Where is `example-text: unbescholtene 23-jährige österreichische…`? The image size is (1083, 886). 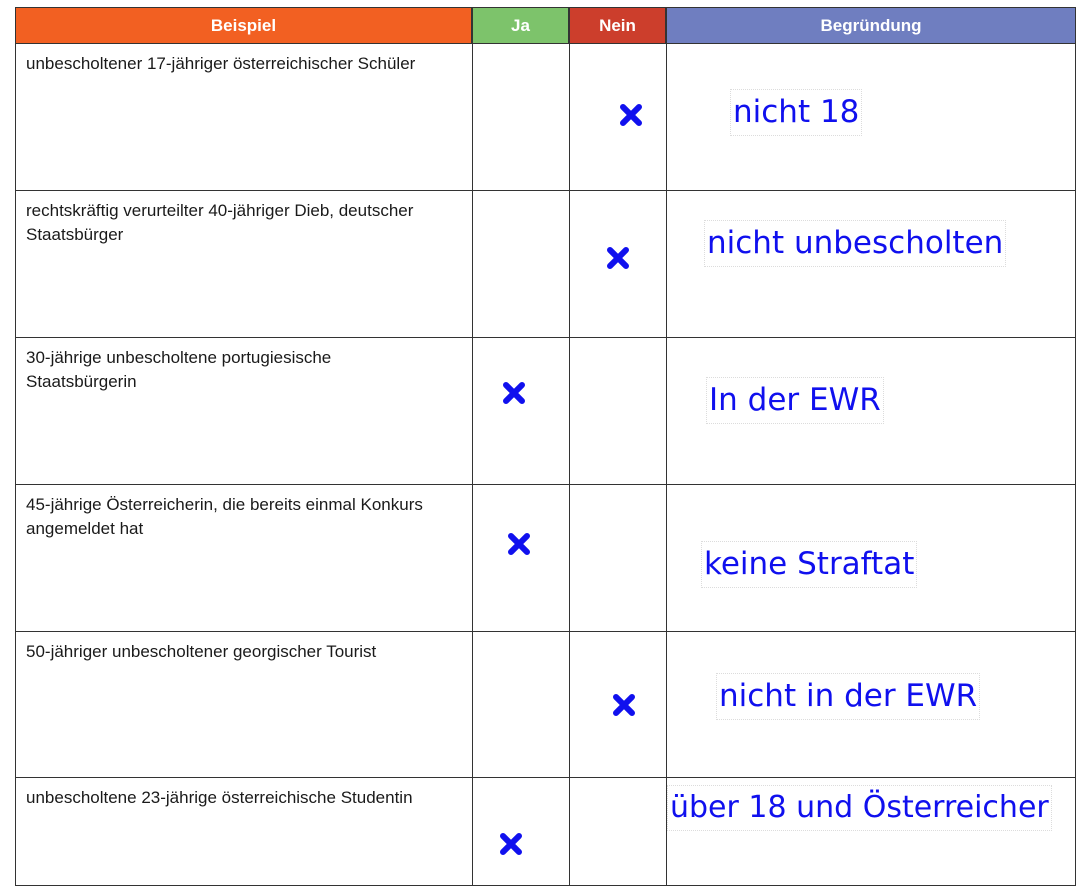
example-text: unbescholtene 23-jährige österreichische… is located at coordinates (219, 797).